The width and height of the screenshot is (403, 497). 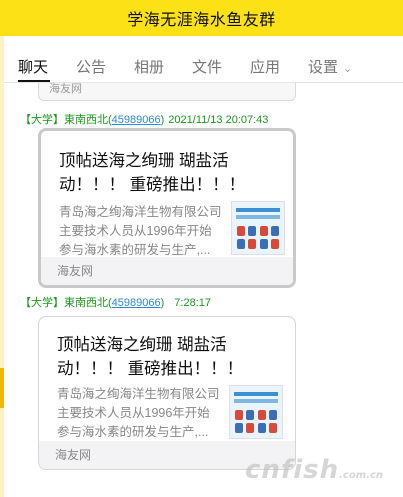 What do you see at coordinates (348, 68) in the screenshot?
I see `chevron-down-icon: ⌄` at bounding box center [348, 68].